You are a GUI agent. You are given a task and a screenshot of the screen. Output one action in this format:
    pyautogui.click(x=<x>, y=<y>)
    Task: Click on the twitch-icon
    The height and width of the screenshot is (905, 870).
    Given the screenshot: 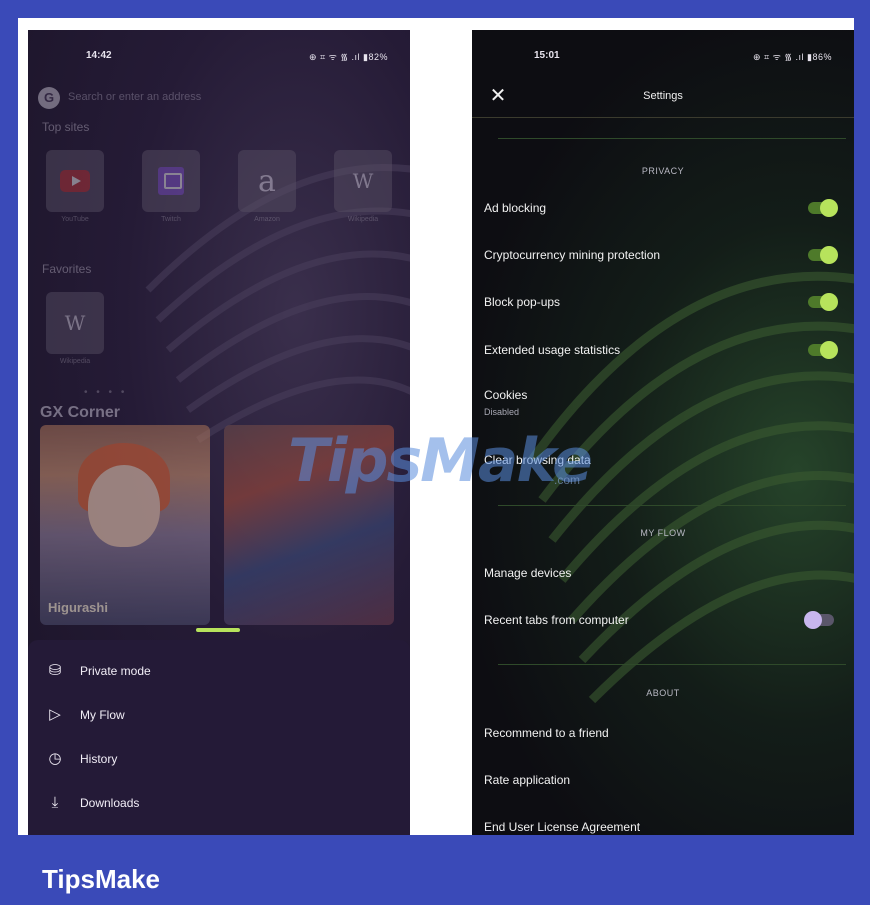 What is the action you would take?
    pyautogui.click(x=171, y=181)
    